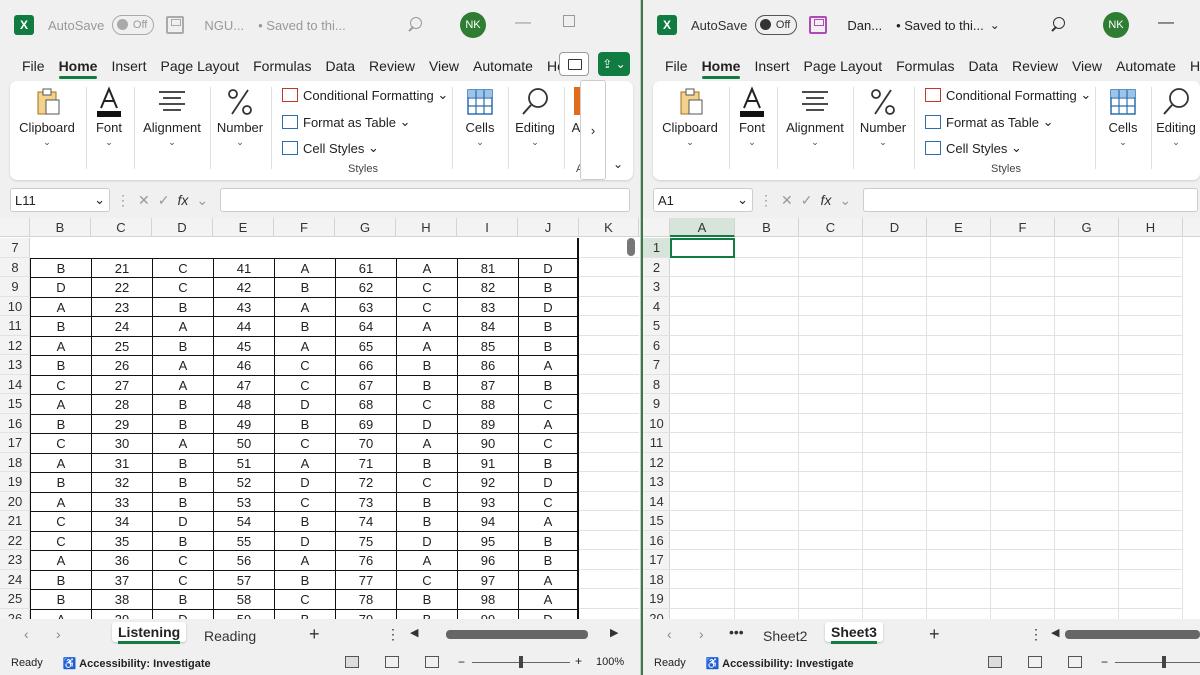 This screenshot has height=675, width=1200. What do you see at coordinates (656, 306) in the screenshot?
I see `row-header-4: 4` at bounding box center [656, 306].